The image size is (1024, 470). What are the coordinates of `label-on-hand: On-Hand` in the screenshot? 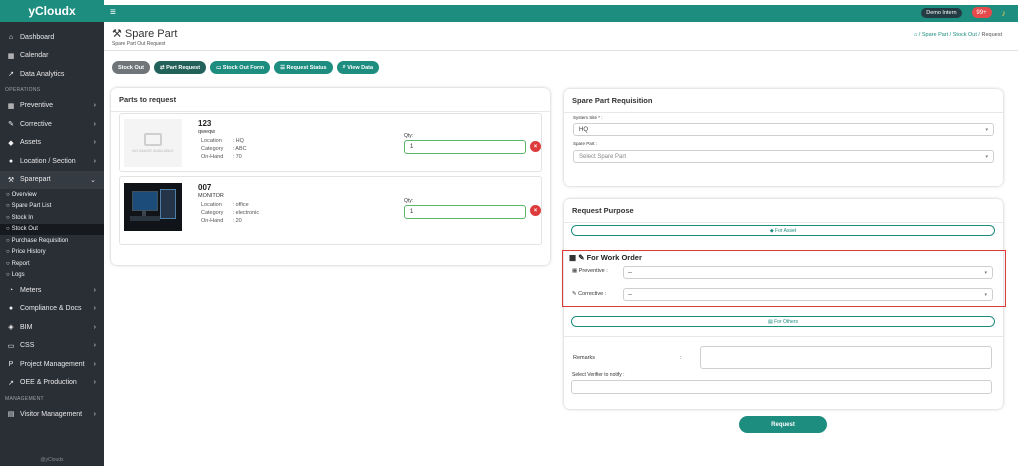 It's located at (212, 157).